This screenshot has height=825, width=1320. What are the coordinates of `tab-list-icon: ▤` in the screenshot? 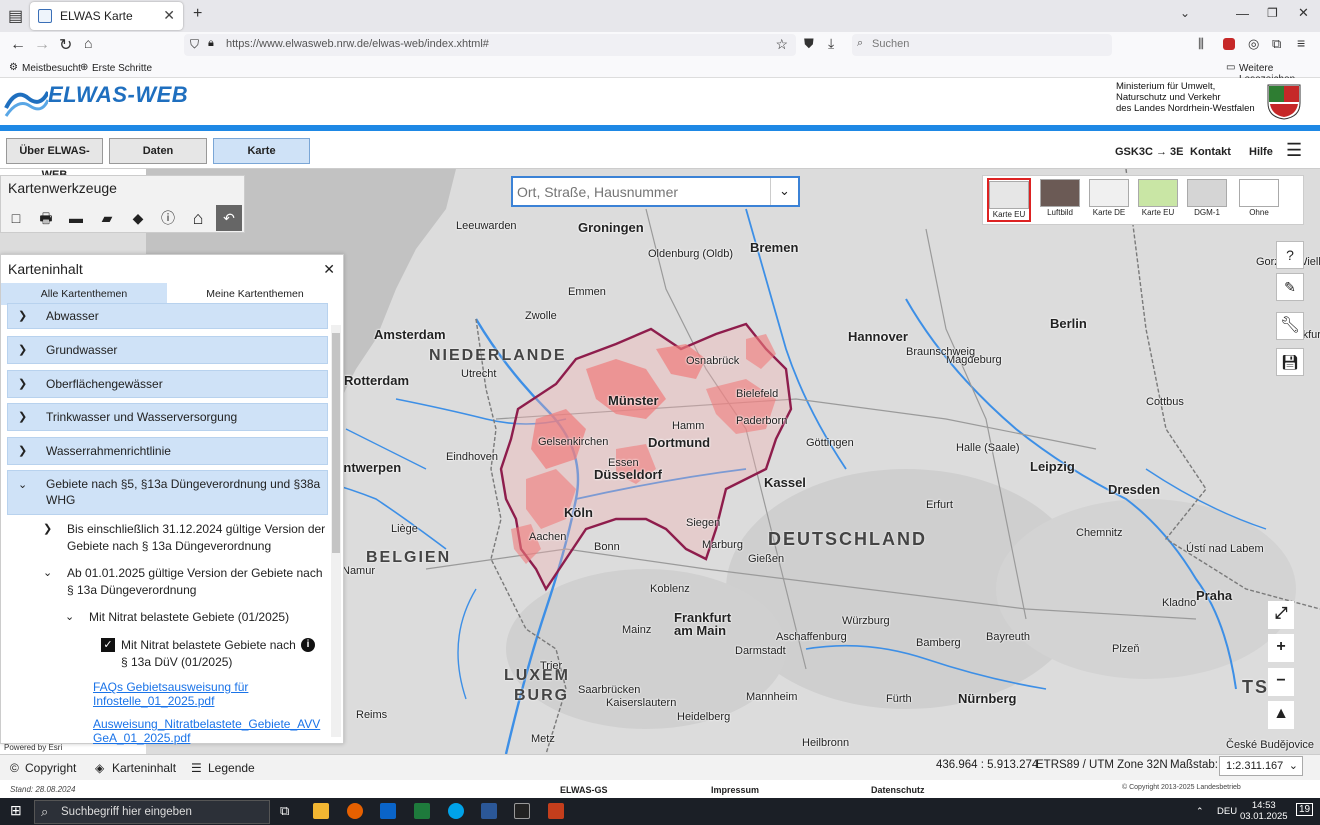 It's located at (15, 16).